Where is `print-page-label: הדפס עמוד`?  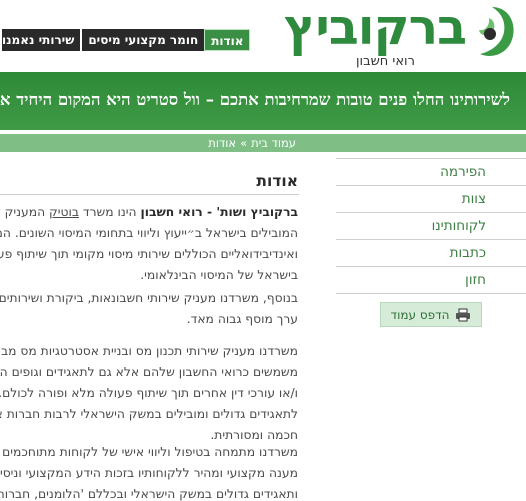 print-page-label: הדפס עמוד is located at coordinates (420, 314).